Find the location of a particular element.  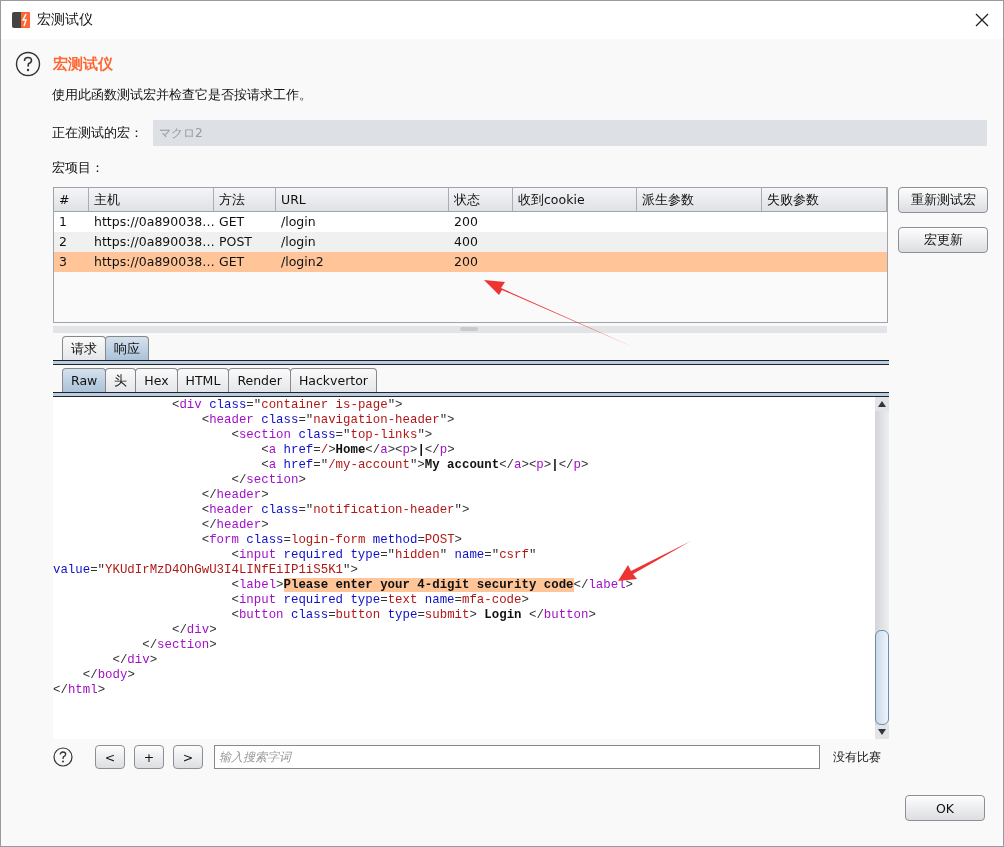

app-icon is located at coordinates (21, 20).